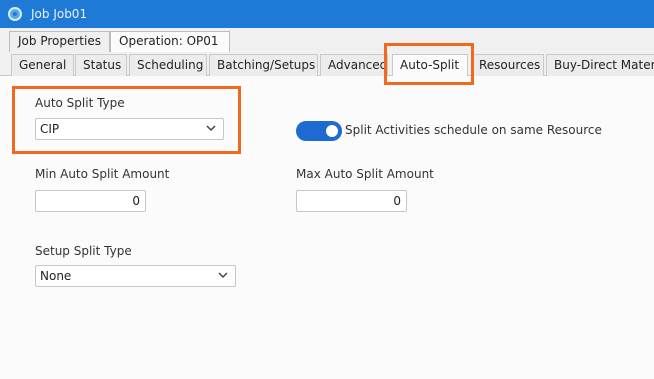 The height and width of the screenshot is (379, 654). What do you see at coordinates (327, 14) in the screenshot?
I see `title-bar: Job Job01` at bounding box center [327, 14].